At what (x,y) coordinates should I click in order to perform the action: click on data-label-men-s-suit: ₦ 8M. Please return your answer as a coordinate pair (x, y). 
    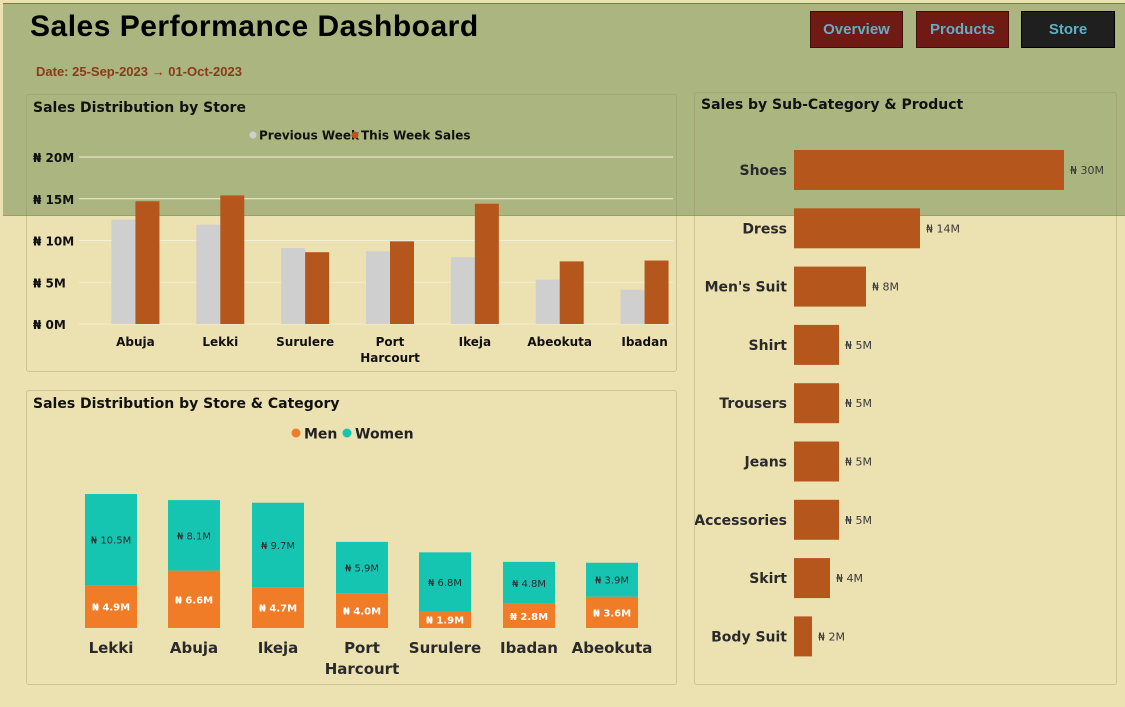
    Looking at the image, I should click on (885, 287).